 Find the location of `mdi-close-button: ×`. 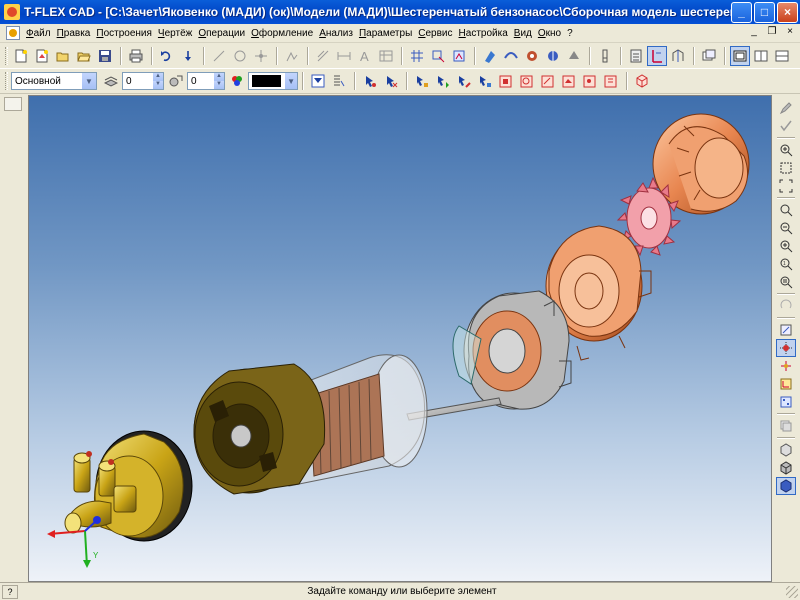

mdi-close-button: × is located at coordinates (790, 32).